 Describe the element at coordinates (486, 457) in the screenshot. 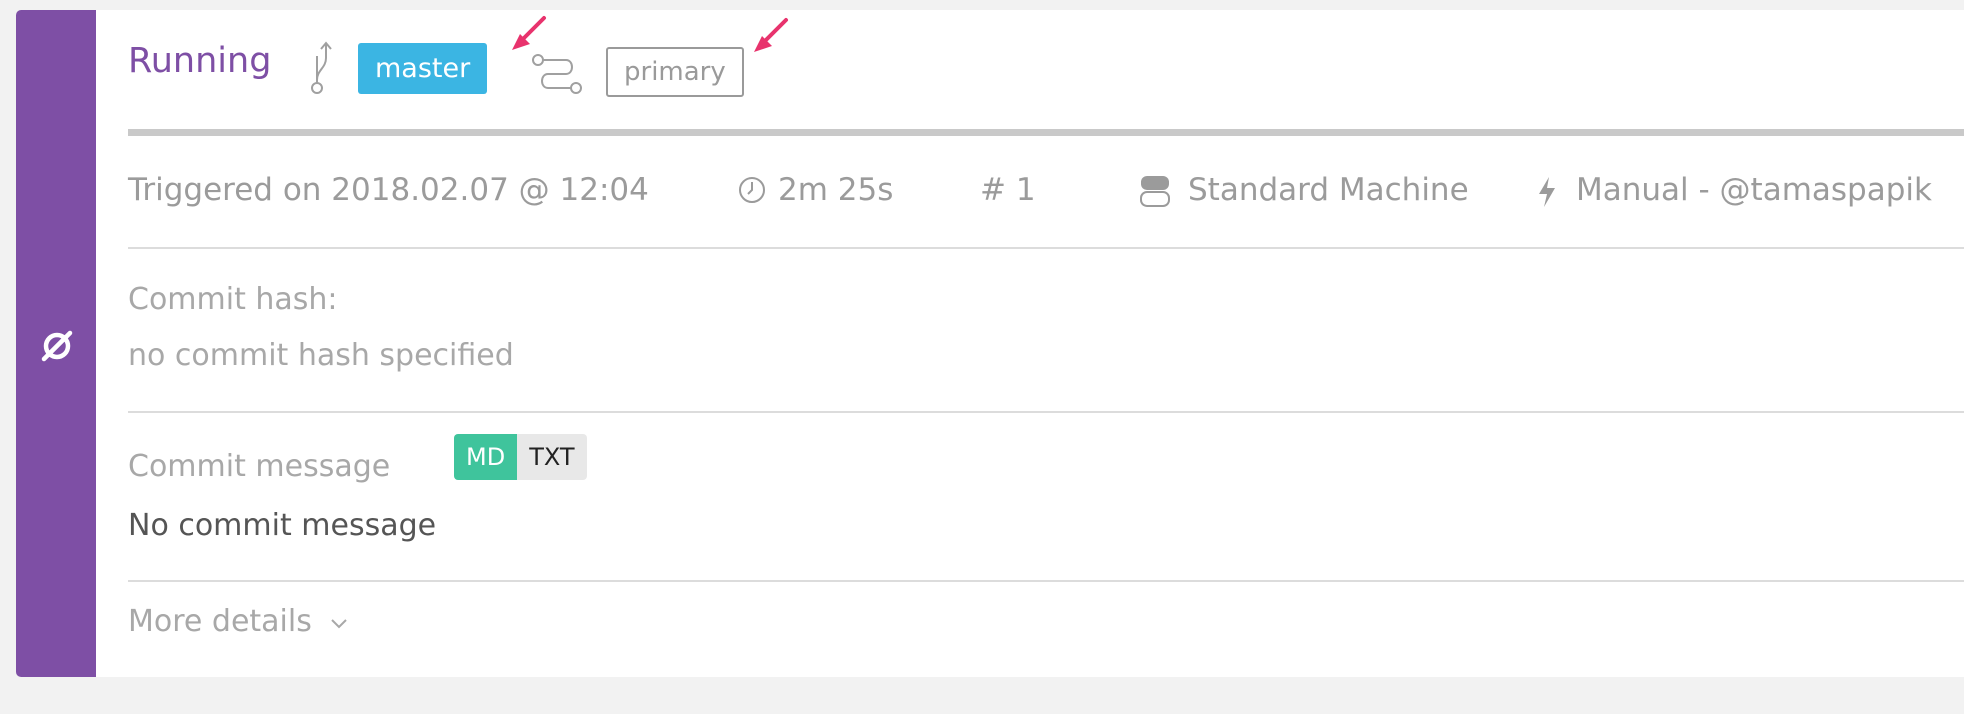

I see `format-md-button: MD` at that location.